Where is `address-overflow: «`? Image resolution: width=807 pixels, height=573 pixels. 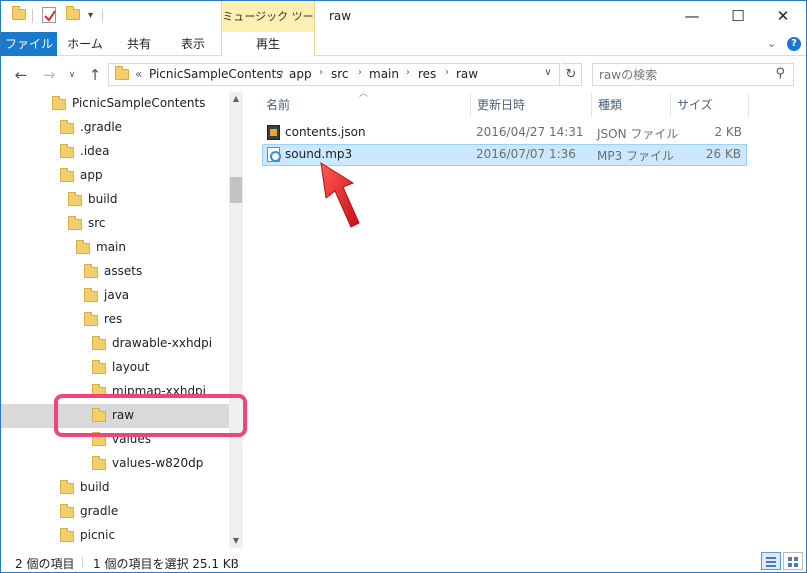 address-overflow: « is located at coordinates (138, 74).